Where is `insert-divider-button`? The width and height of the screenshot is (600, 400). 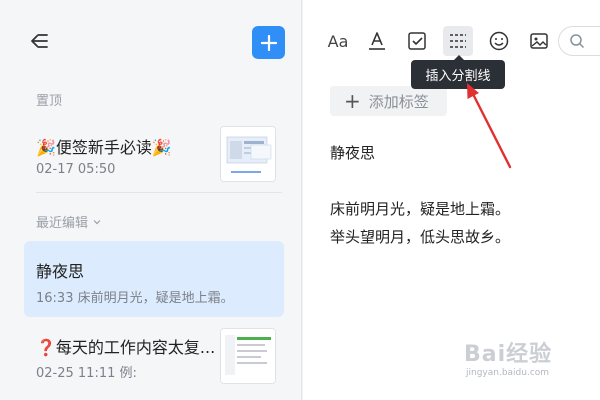 insert-divider-button is located at coordinates (458, 41).